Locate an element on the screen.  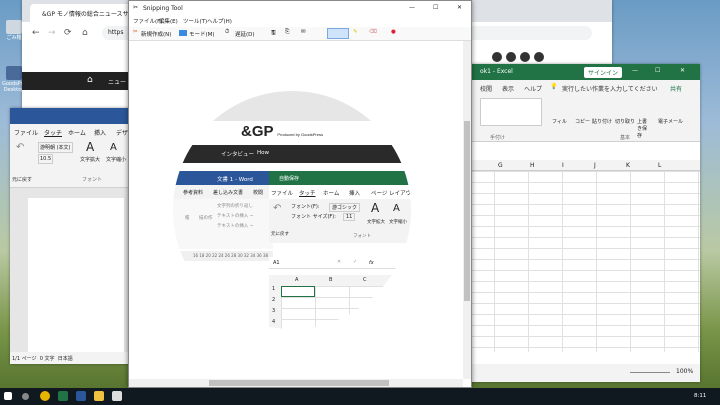
row-header: 1 is located at coordinates (275, 291).